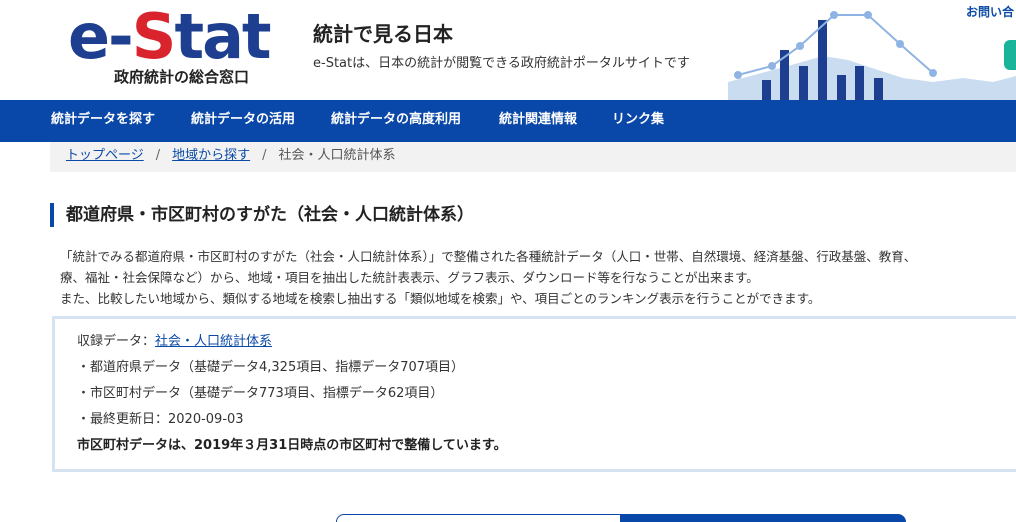 The width and height of the screenshot is (1016, 522). What do you see at coordinates (271, 367) in the screenshot?
I see `dataset-item-prefecture: ・都道府県データ（基礎データ4,325項目、指標データ707項目）` at bounding box center [271, 367].